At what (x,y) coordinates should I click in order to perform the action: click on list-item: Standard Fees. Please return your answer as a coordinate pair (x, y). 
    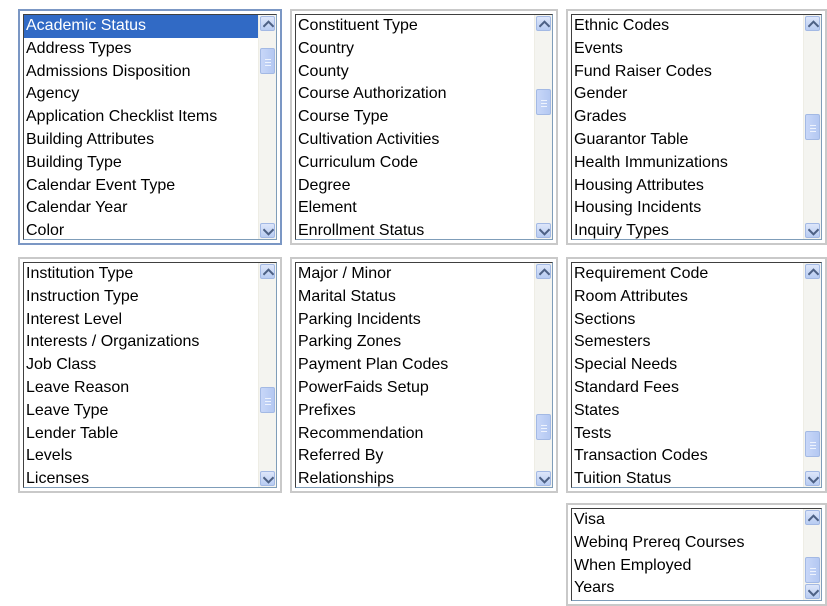
    Looking at the image, I should click on (688, 388).